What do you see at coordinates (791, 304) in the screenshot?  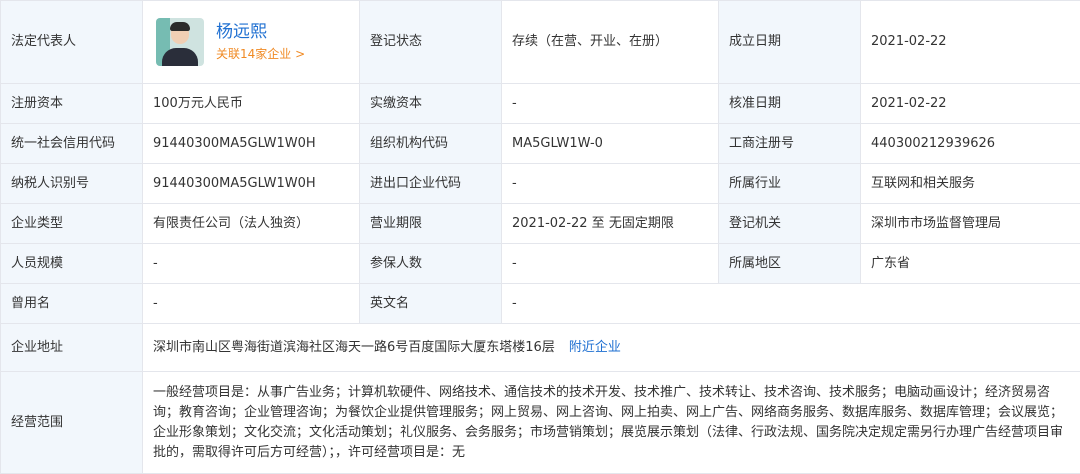 I see `english-name-value: -` at bounding box center [791, 304].